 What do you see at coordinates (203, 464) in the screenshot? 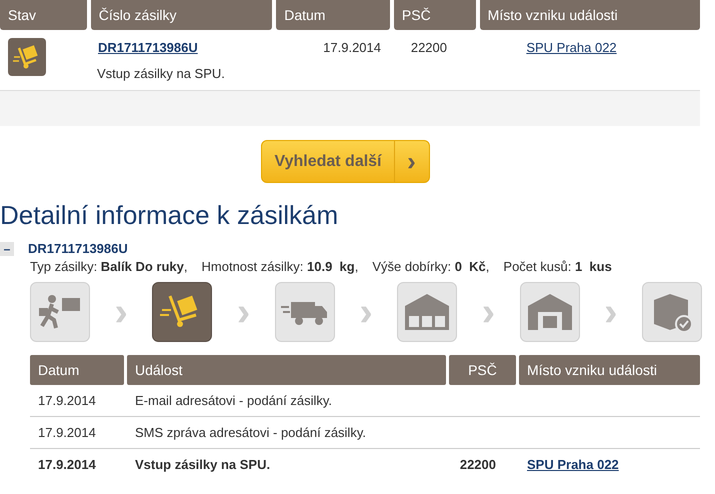
I see `event-cell-text: Vstup zásilky na SPU.` at bounding box center [203, 464].